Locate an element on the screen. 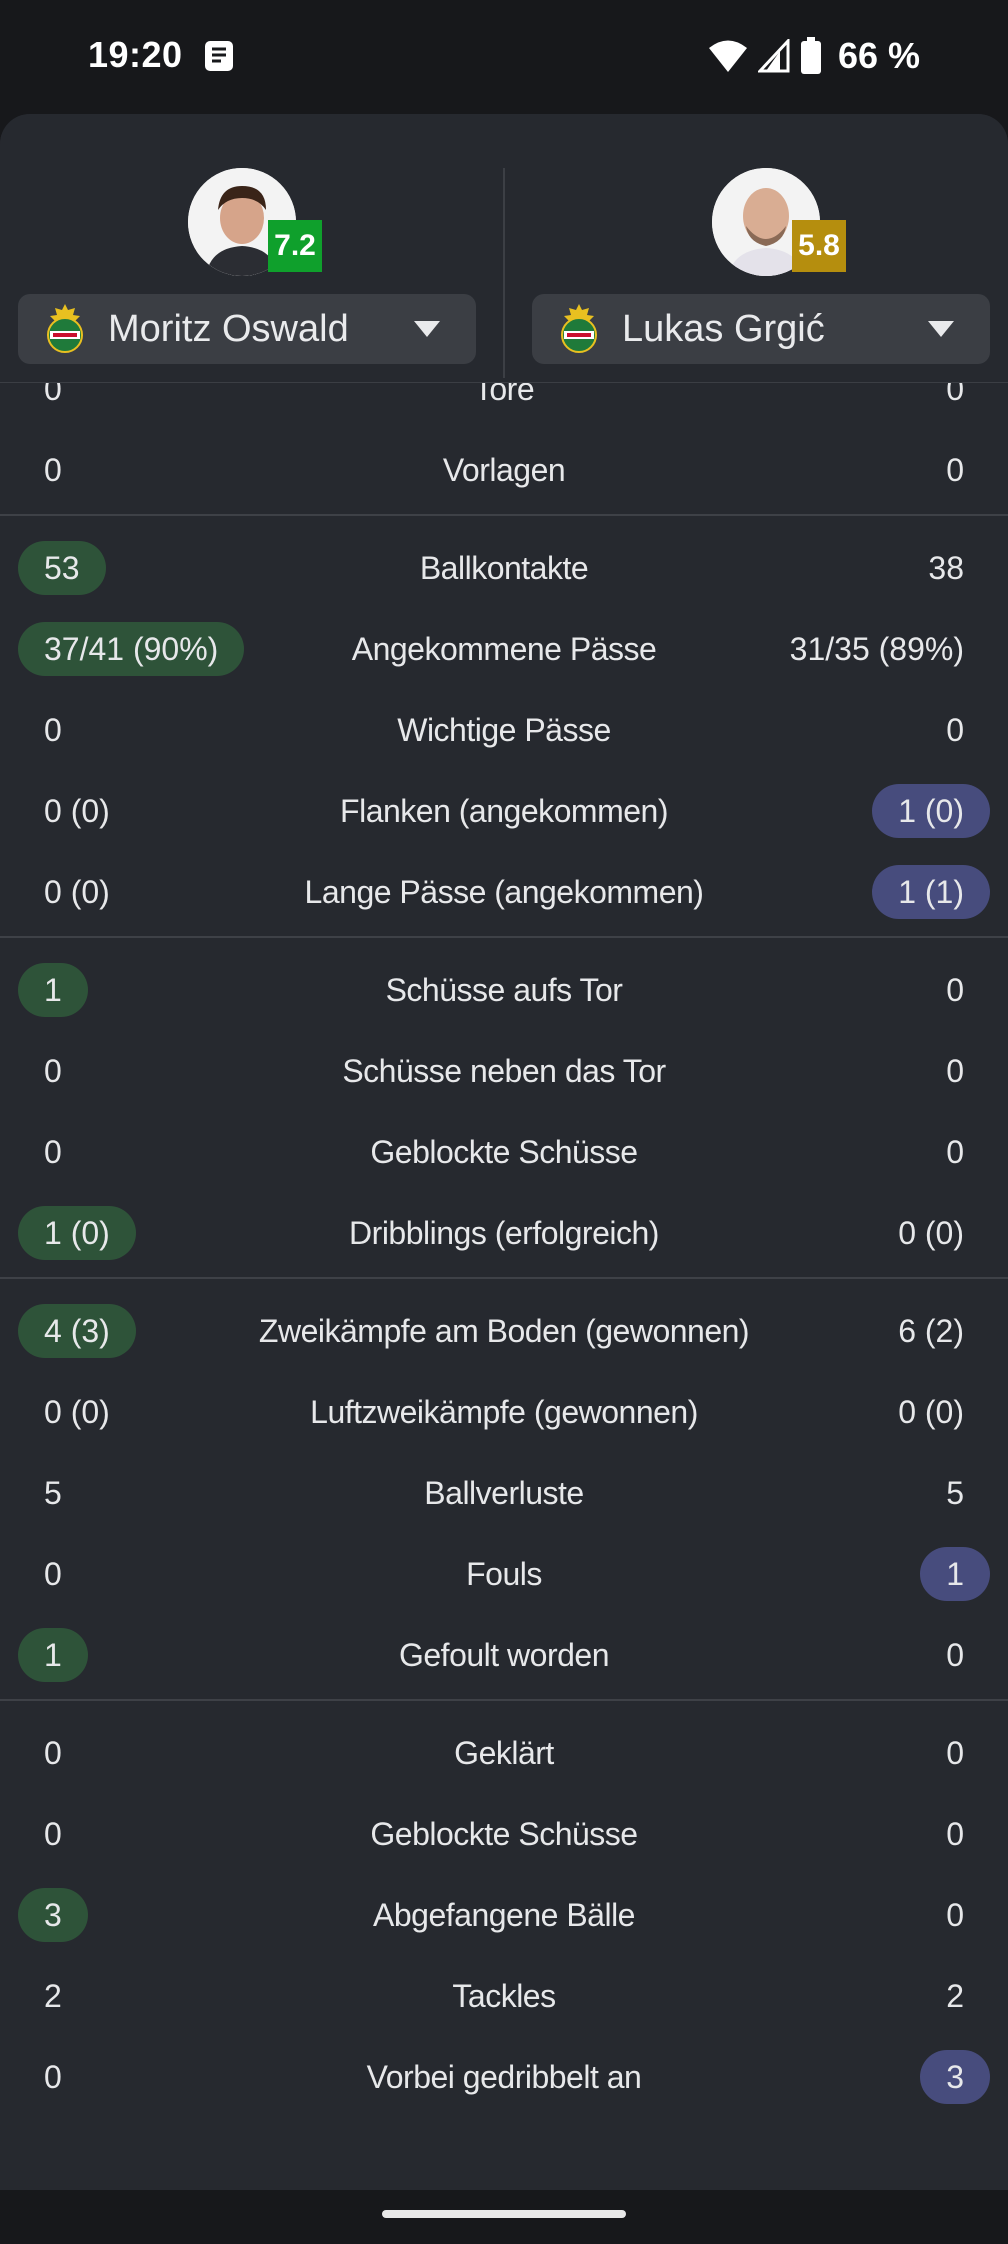  stat-label: Luftzweikämpfe (gewonnen) is located at coordinates (504, 1411).